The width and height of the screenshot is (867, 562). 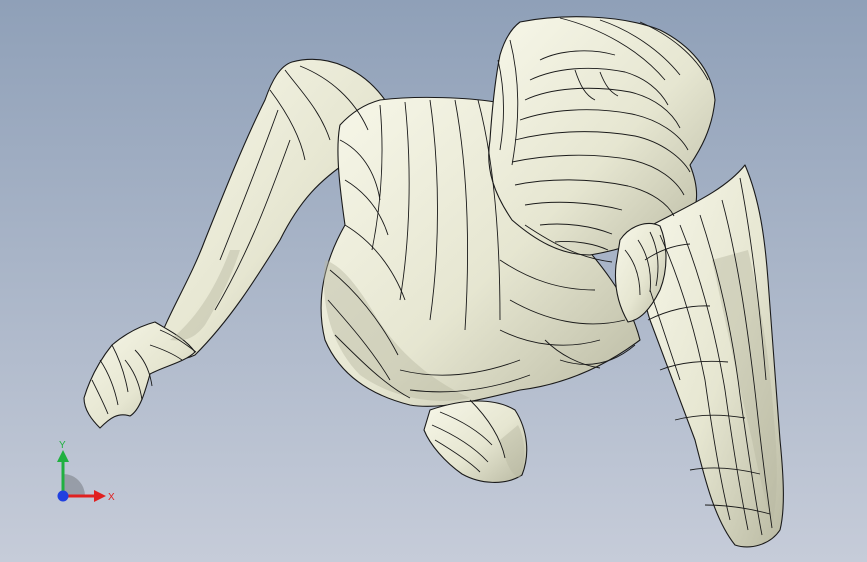 I want to click on y-axis-label: Y, so click(x=62, y=445).